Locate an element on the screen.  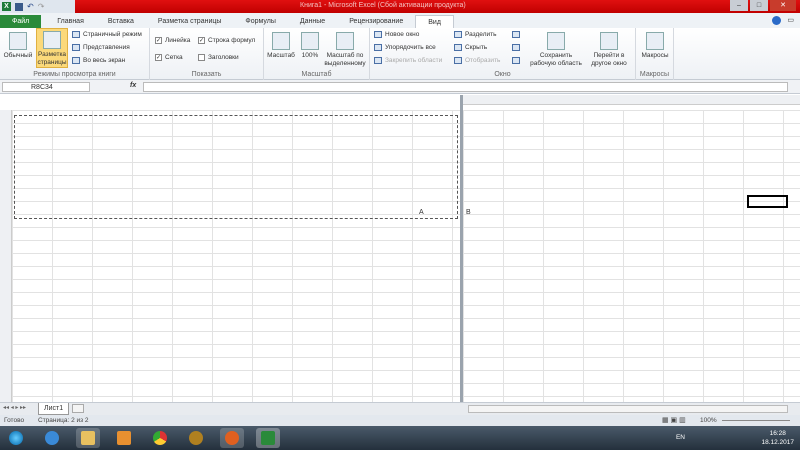
page-layout-view-button: Разметка страницы is located at coordinates (52, 48).